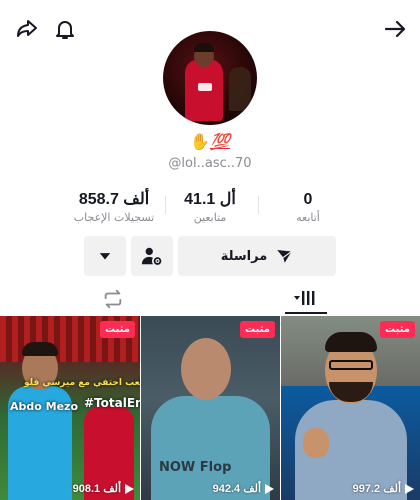  I want to click on raised-hand-emoji: ✋, so click(200, 141).